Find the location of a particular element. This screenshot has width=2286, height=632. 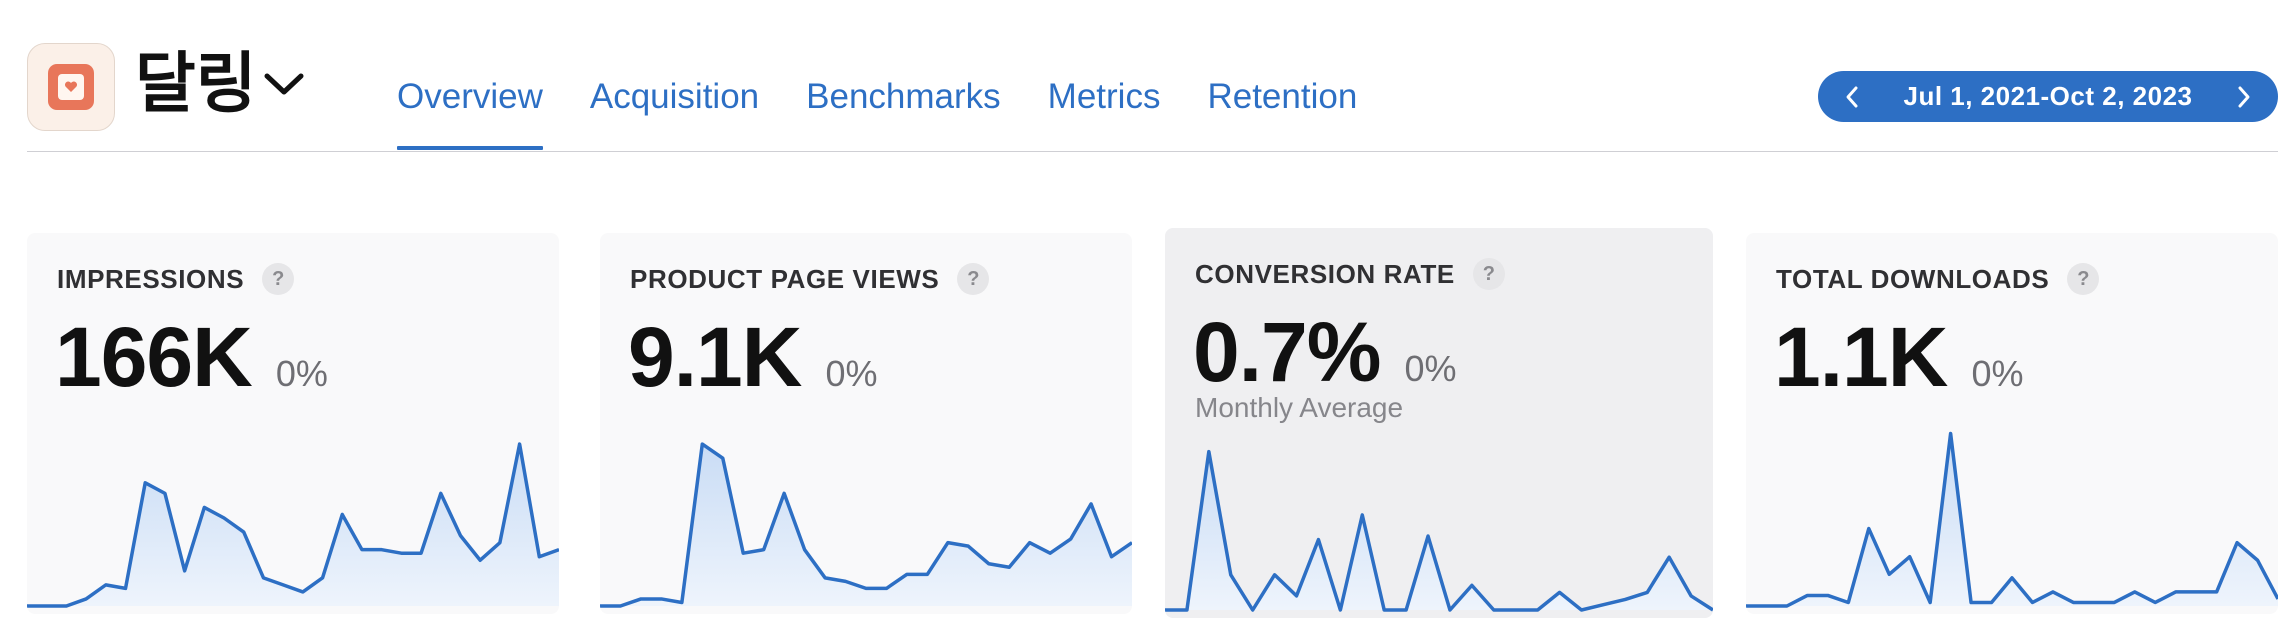

chevron-left-icon is located at coordinates (1852, 97).